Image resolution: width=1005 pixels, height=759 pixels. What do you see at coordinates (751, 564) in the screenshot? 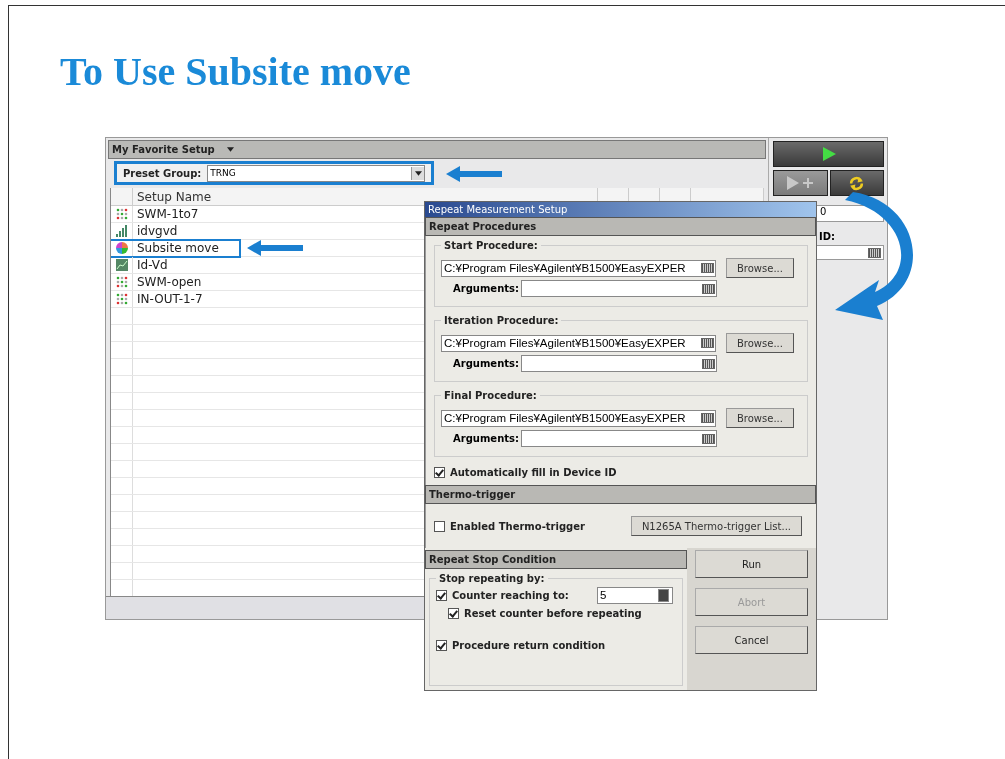
I see `dialog-button: Run` at bounding box center [751, 564].